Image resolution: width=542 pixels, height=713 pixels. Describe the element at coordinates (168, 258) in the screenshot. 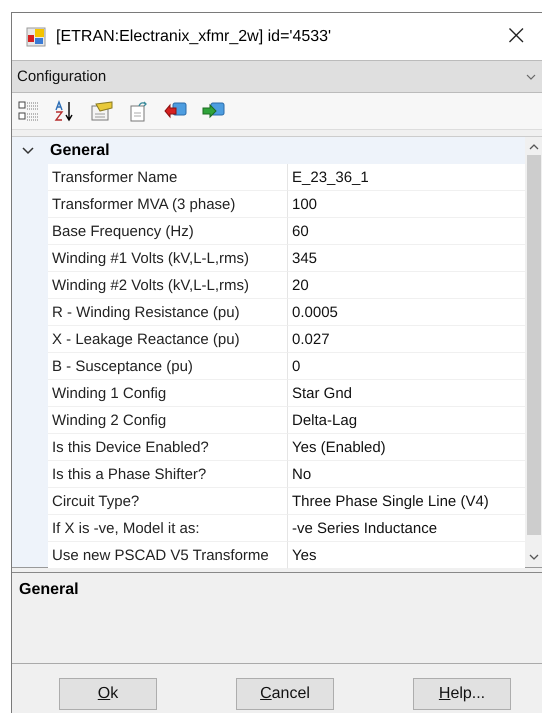

I see `property-name: Winding #1 Volts (kV,L-L,rms)` at that location.